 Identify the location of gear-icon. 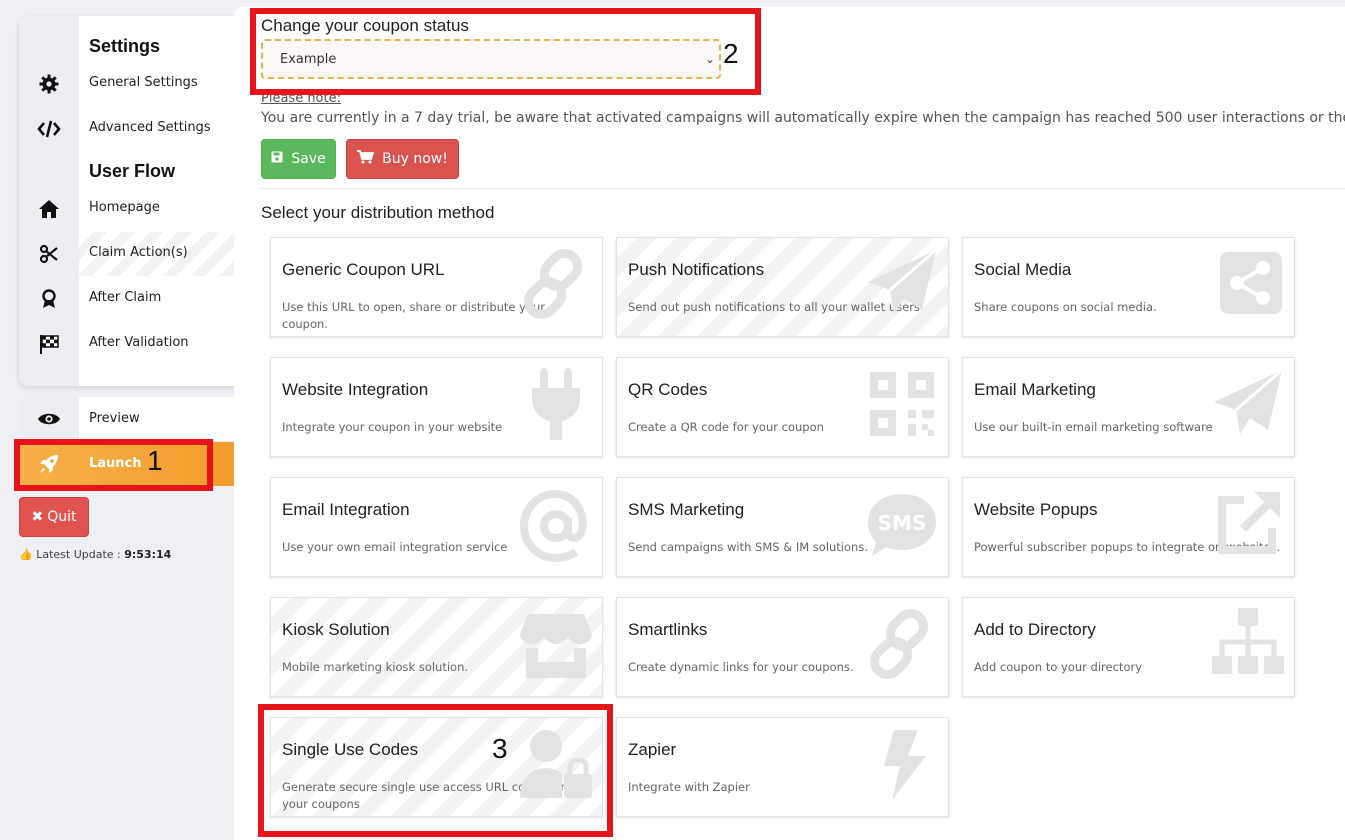
(49, 84).